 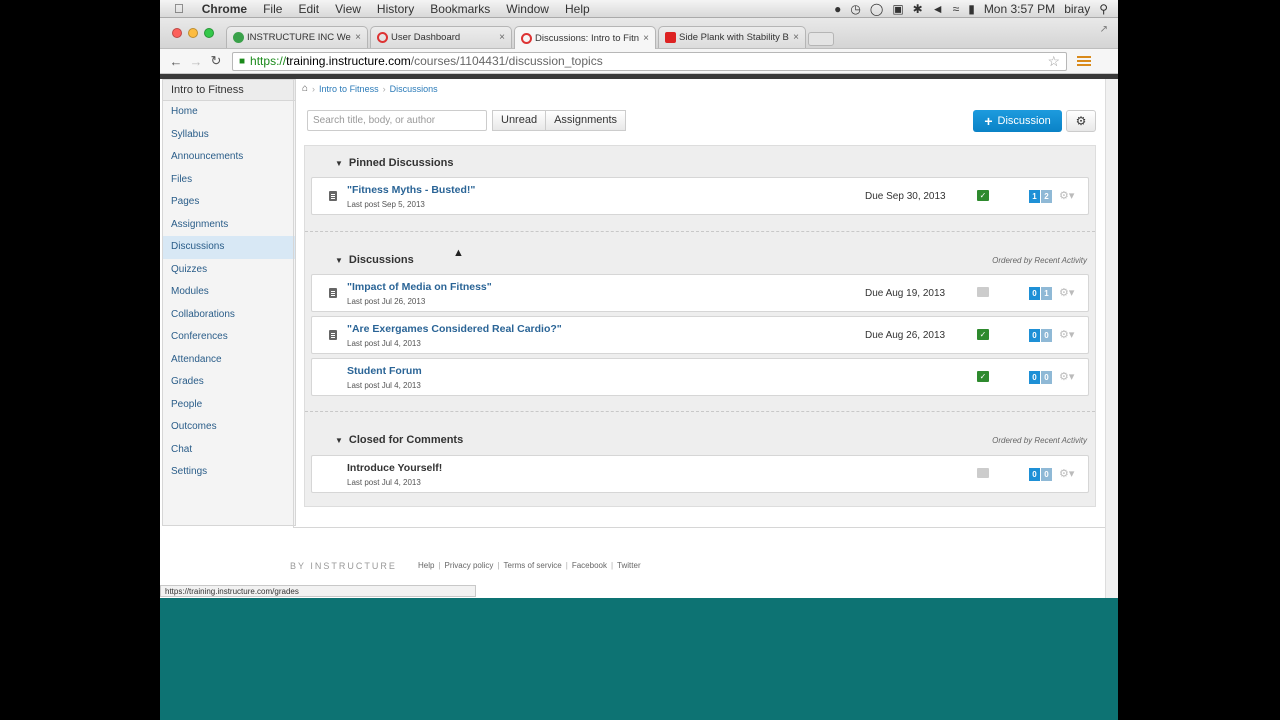 I want to click on unread-filter-button: Unread, so click(x=519, y=120).